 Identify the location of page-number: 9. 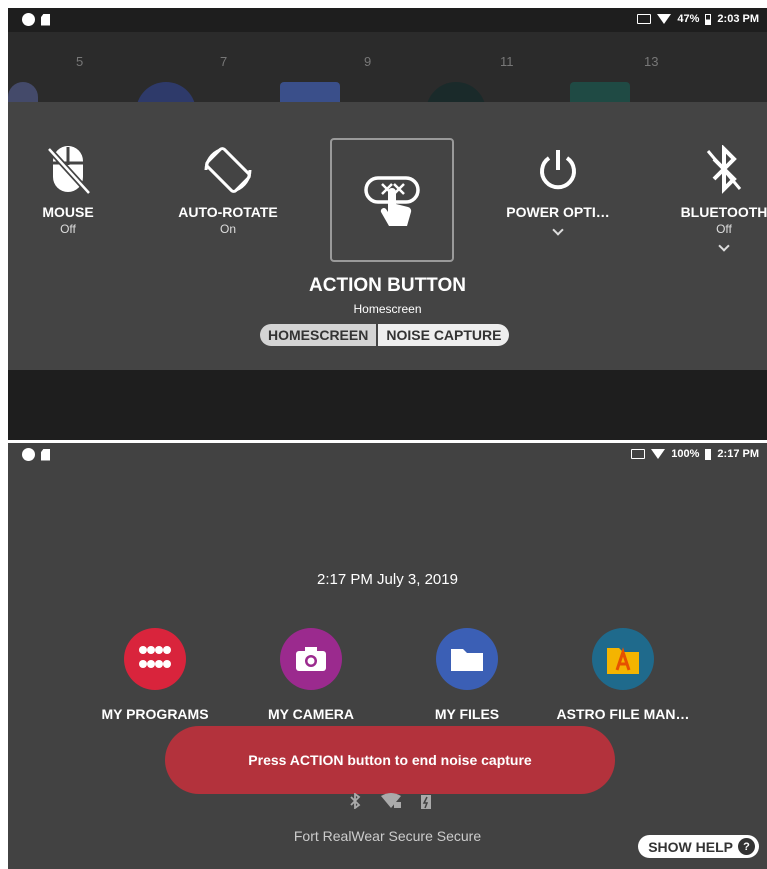
(368, 61).